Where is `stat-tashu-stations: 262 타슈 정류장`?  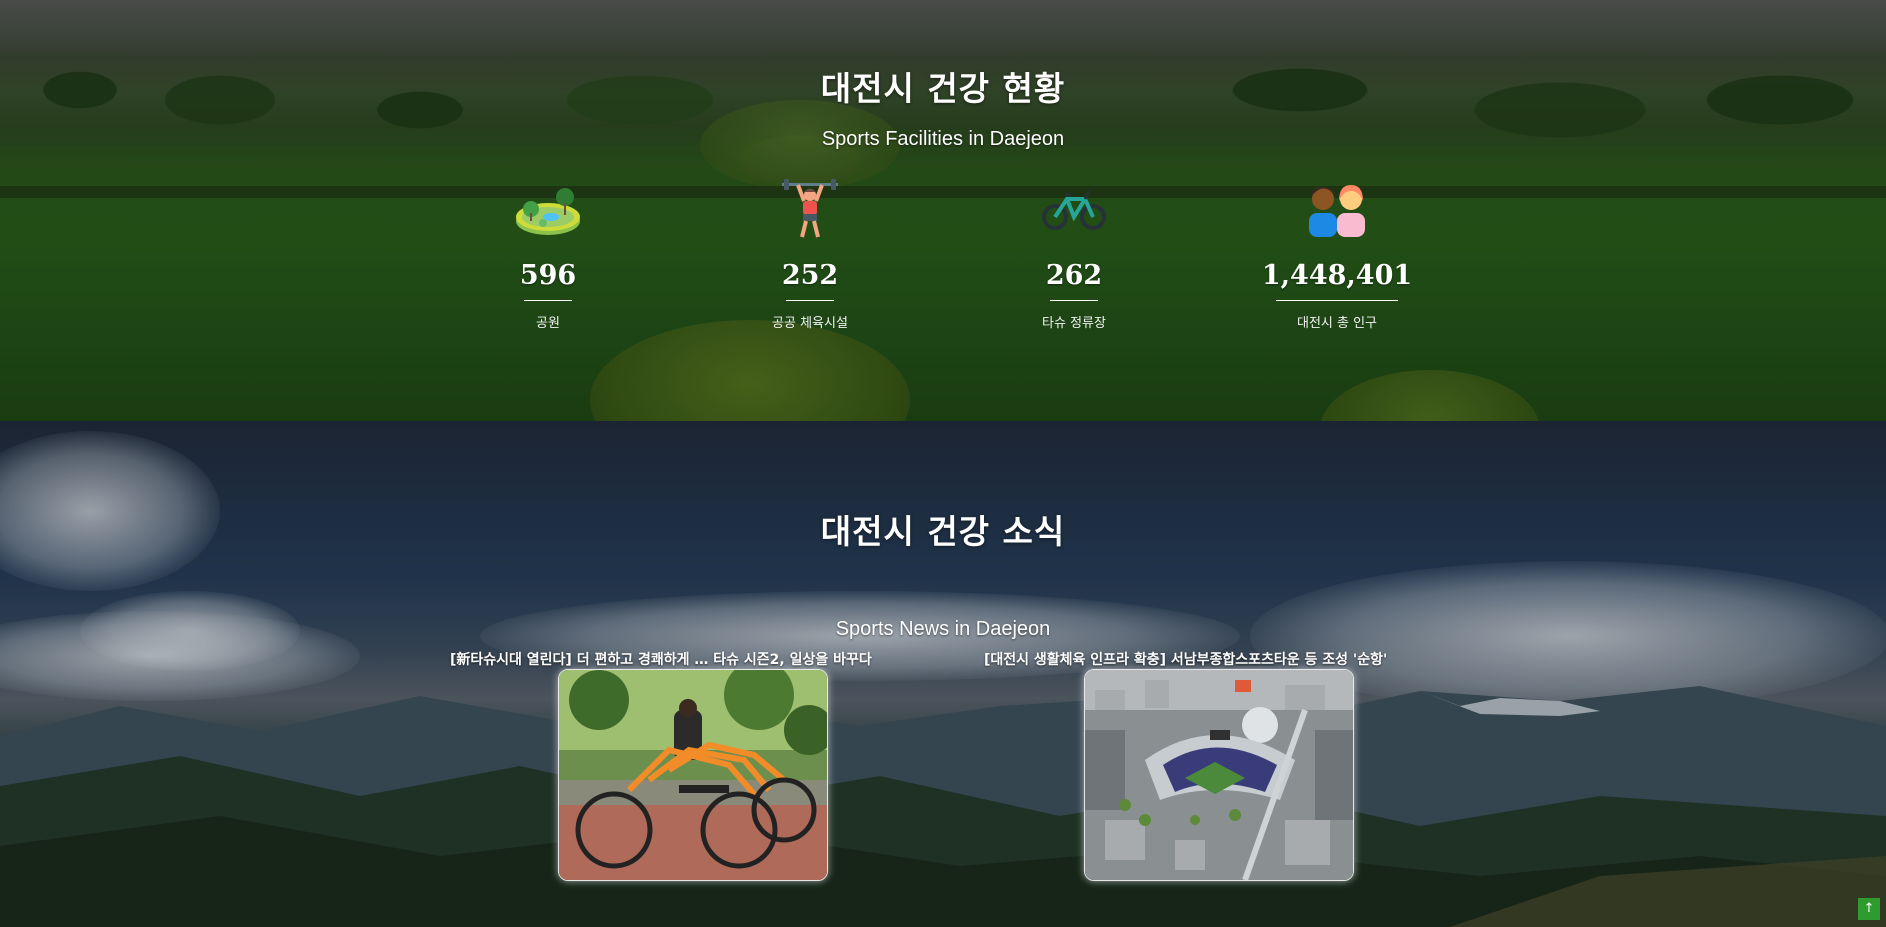 stat-tashu-stations: 262 타슈 정류장 is located at coordinates (1074, 255).